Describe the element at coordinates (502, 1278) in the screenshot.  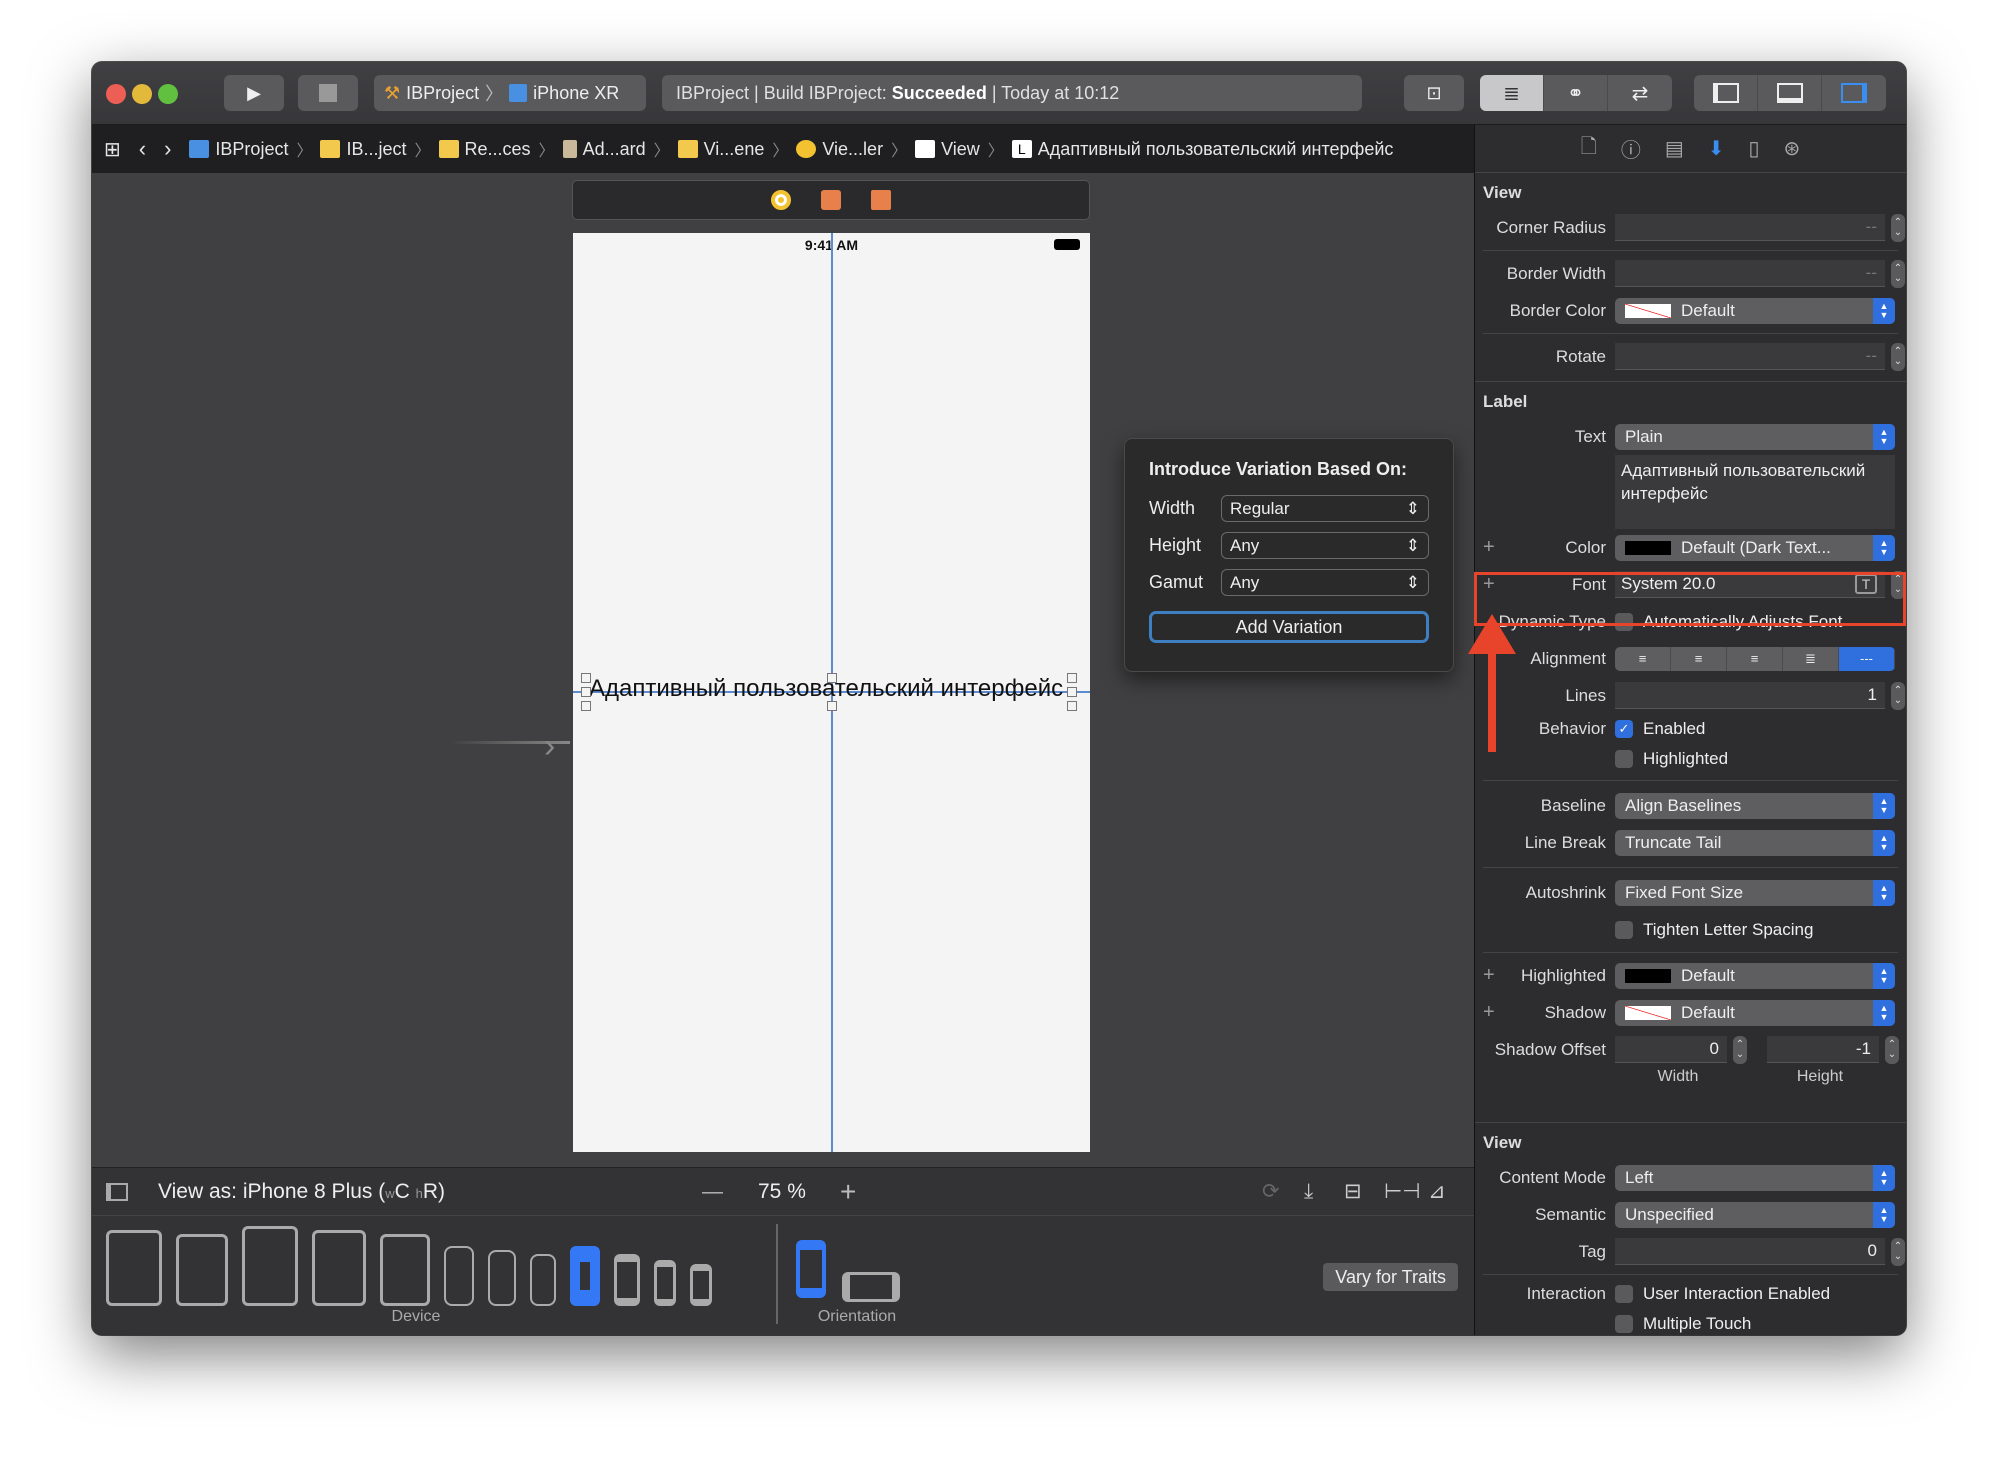
I see `device-iphone-xr` at that location.